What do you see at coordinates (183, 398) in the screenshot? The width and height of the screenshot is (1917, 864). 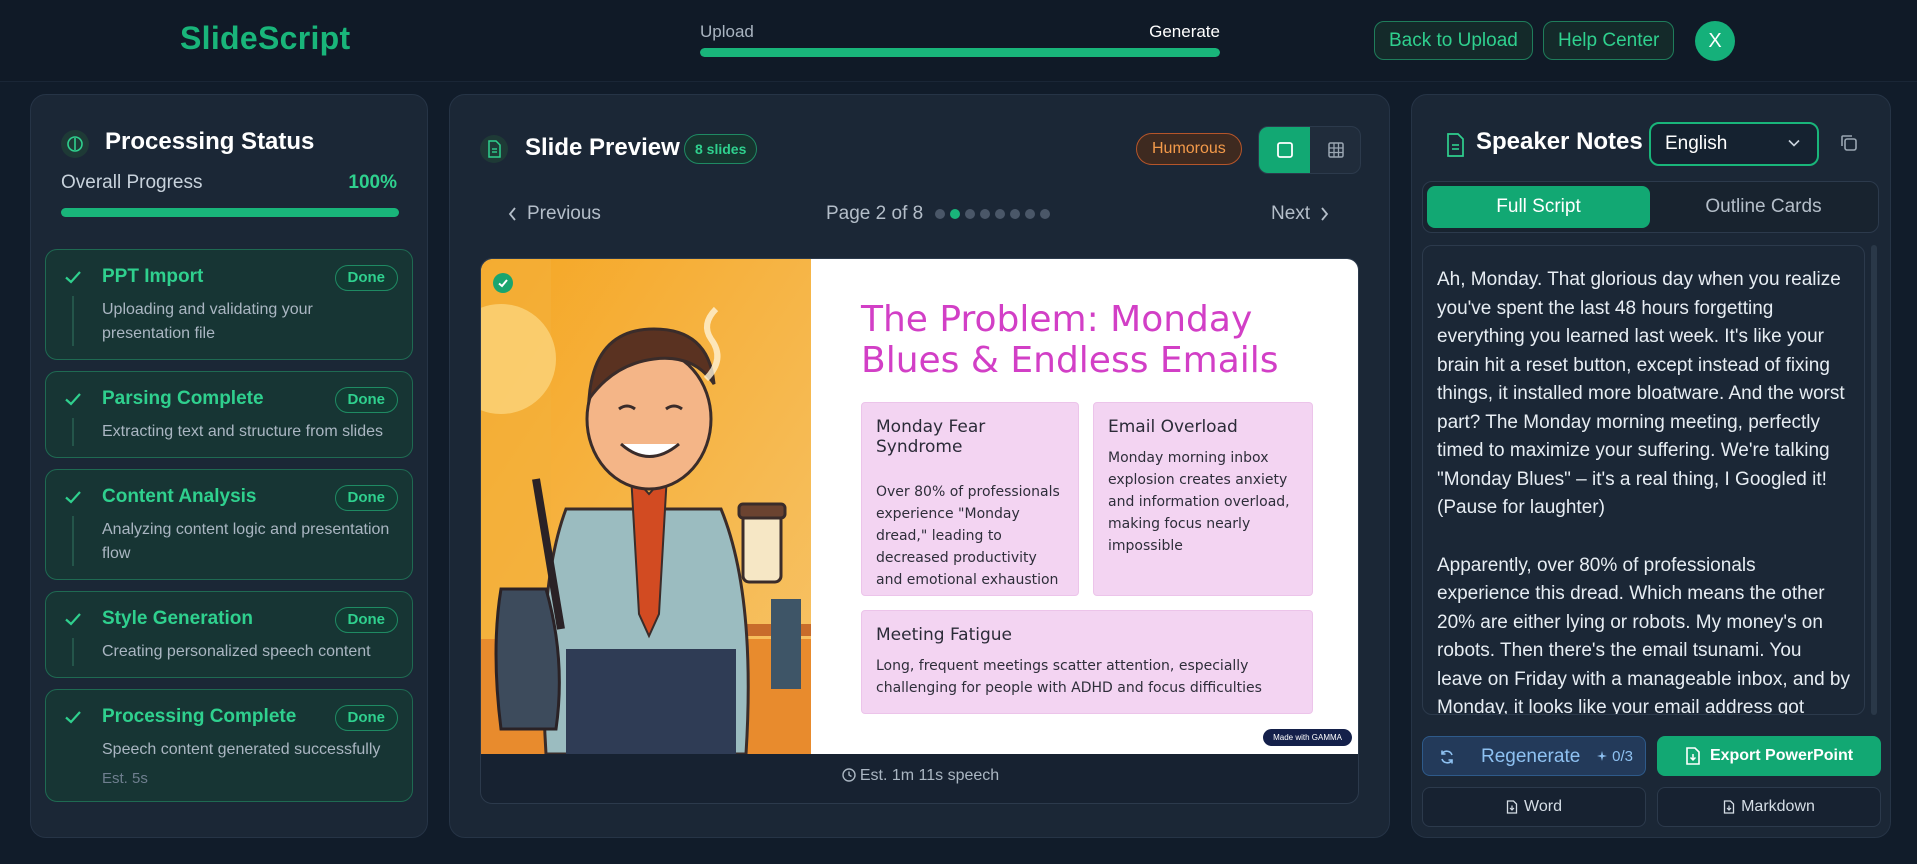 I see `stage-title: Parsing Complete` at bounding box center [183, 398].